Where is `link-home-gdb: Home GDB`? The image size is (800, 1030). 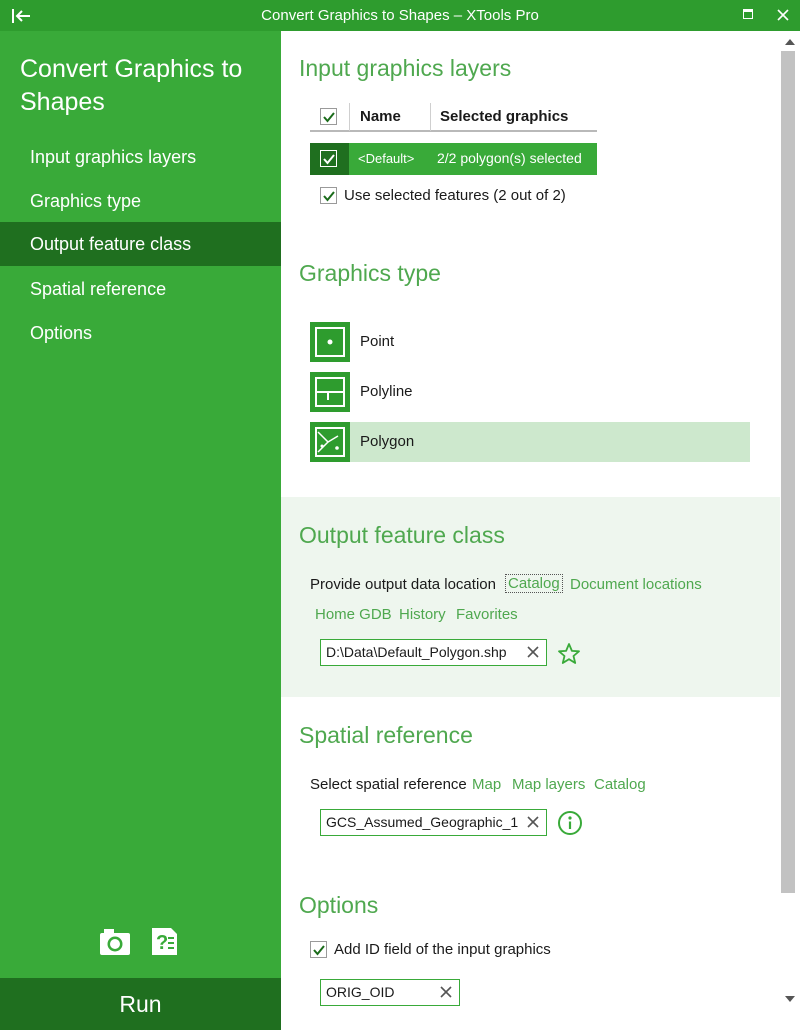
link-home-gdb: Home GDB is located at coordinates (353, 614).